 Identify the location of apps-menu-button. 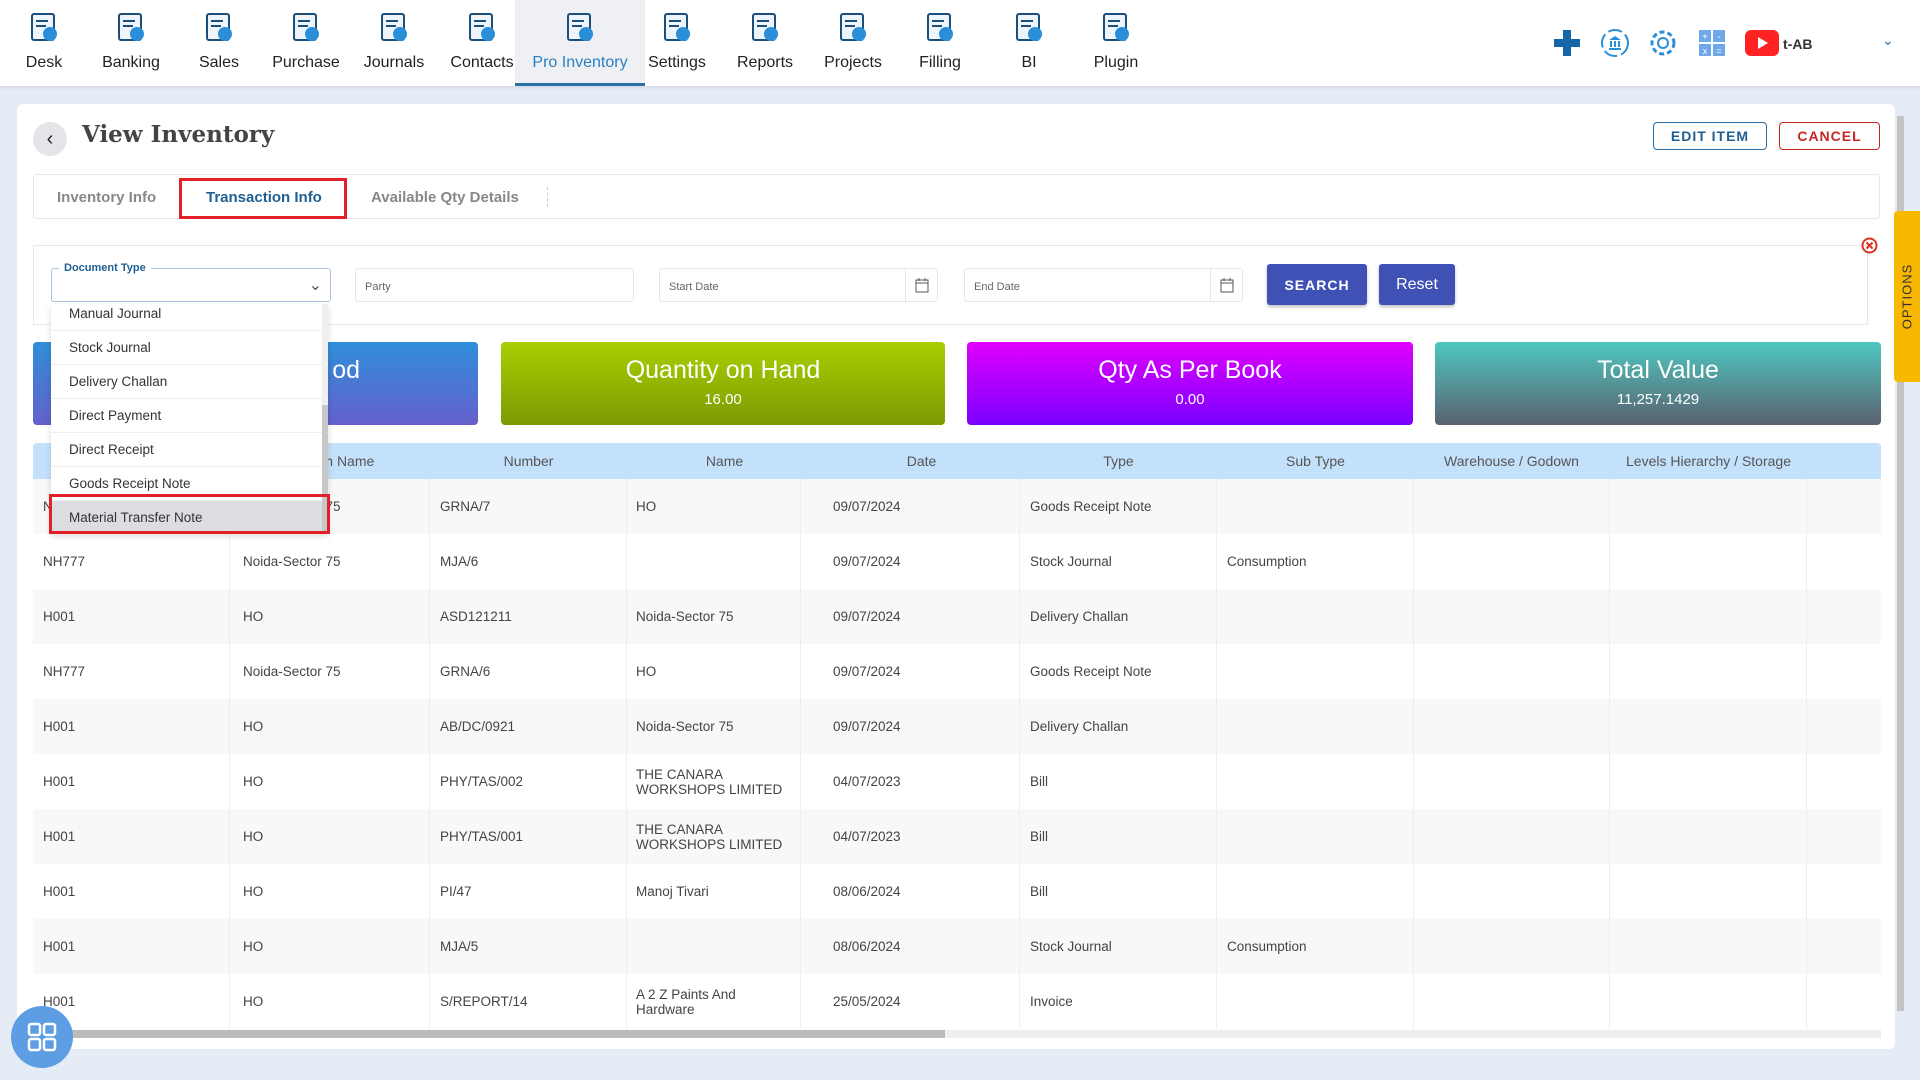
(42, 1037).